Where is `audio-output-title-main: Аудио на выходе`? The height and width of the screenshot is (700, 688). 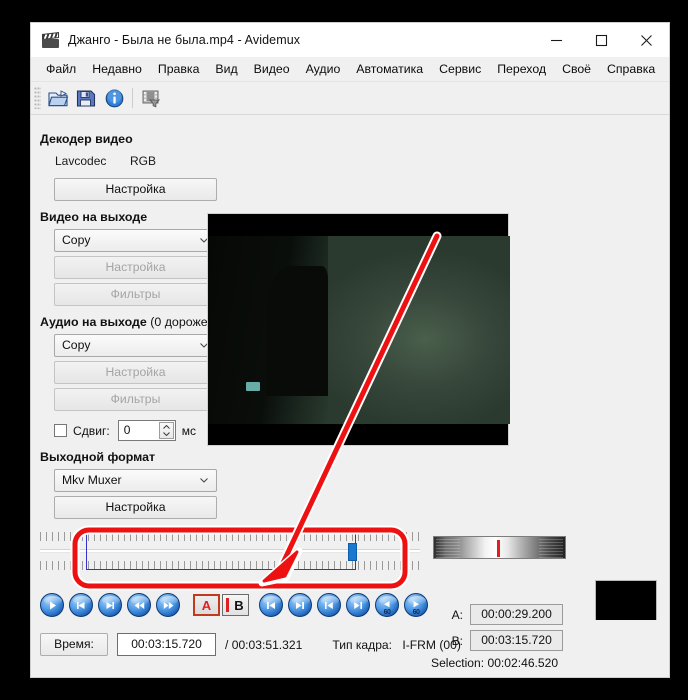
audio-output-title-main: Аудио на выходе is located at coordinates (93, 322).